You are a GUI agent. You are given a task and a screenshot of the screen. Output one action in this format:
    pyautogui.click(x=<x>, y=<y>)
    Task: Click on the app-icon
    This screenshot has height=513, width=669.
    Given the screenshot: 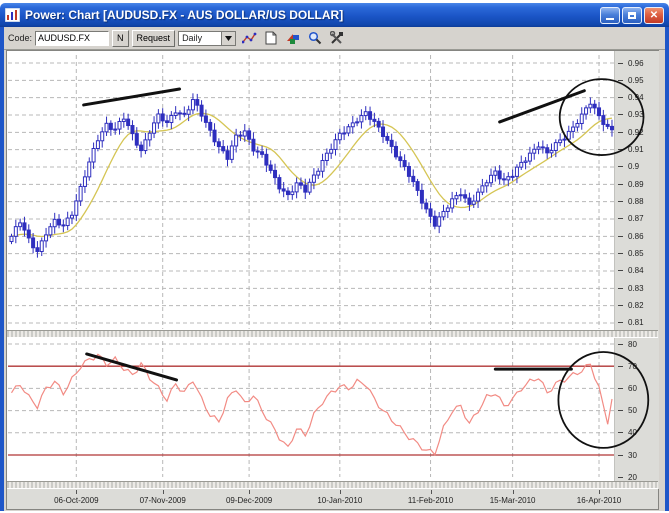 What is the action you would take?
    pyautogui.click(x=12, y=15)
    